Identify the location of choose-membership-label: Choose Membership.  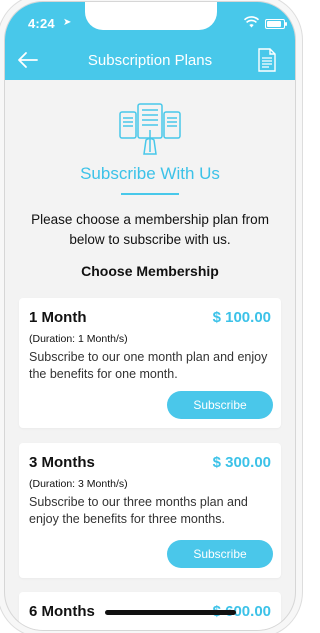
(150, 271).